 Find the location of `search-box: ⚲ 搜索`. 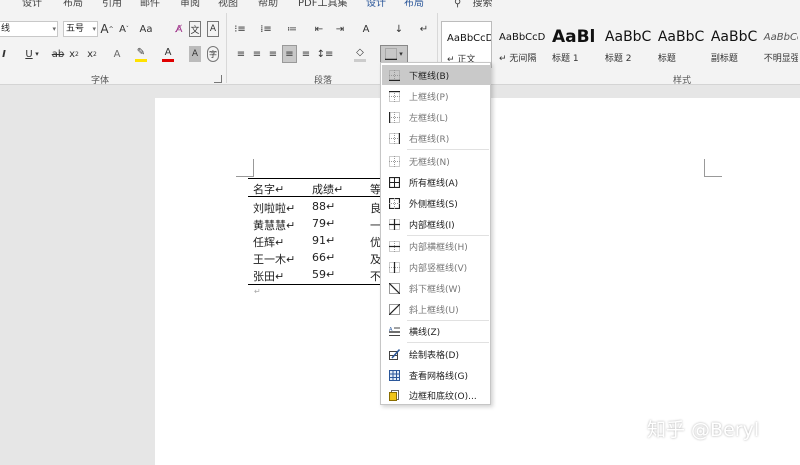

search-box: ⚲ 搜索 is located at coordinates (473, 4).